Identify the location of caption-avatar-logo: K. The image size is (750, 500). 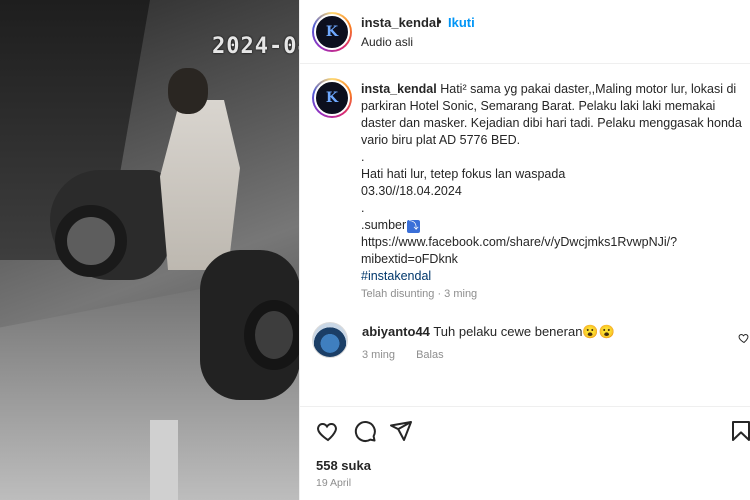
(332, 98).